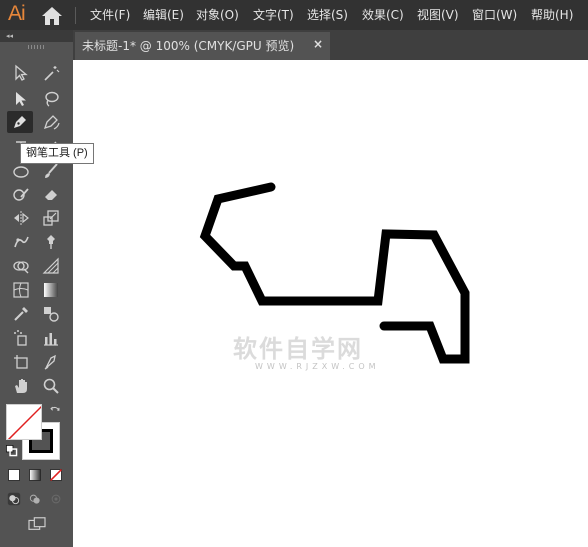  I want to click on selection-tool-icon, so click(21, 73).